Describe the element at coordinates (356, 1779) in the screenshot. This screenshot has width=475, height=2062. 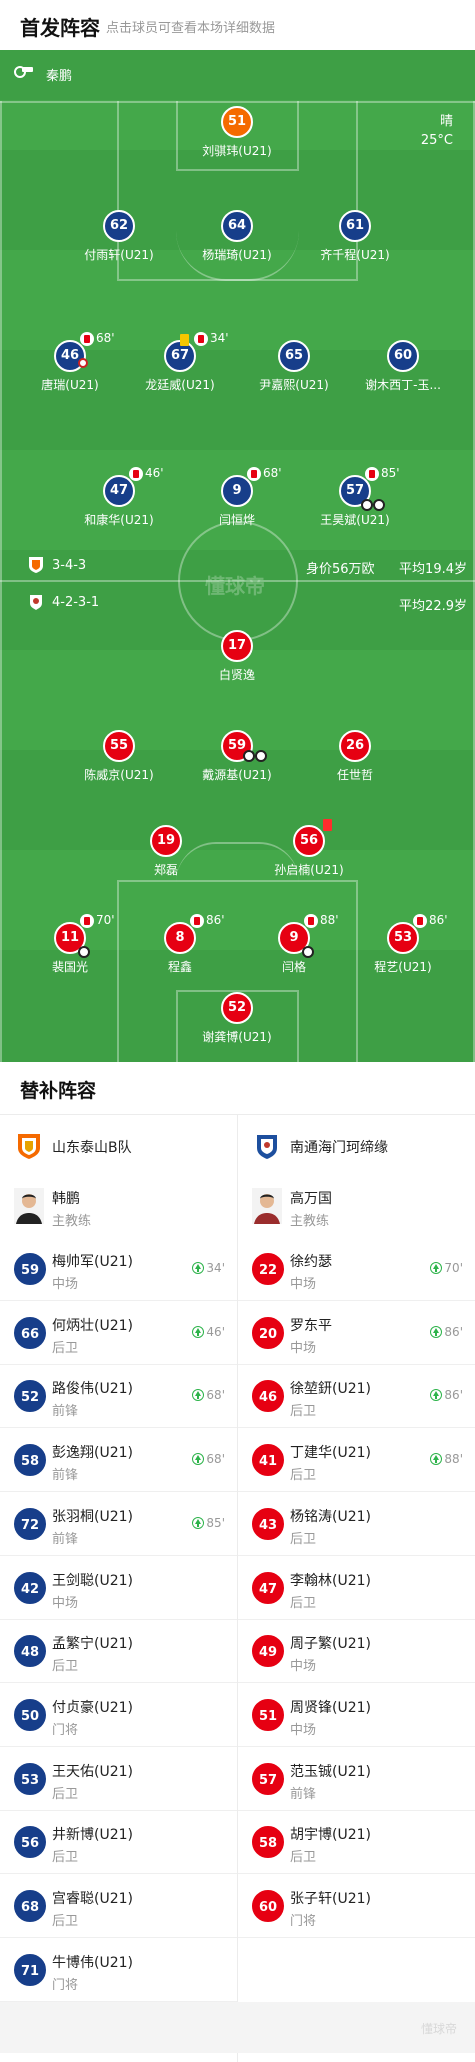
I see `away-sub-player-row: 57 范玉铖(U21) 前锋` at that location.